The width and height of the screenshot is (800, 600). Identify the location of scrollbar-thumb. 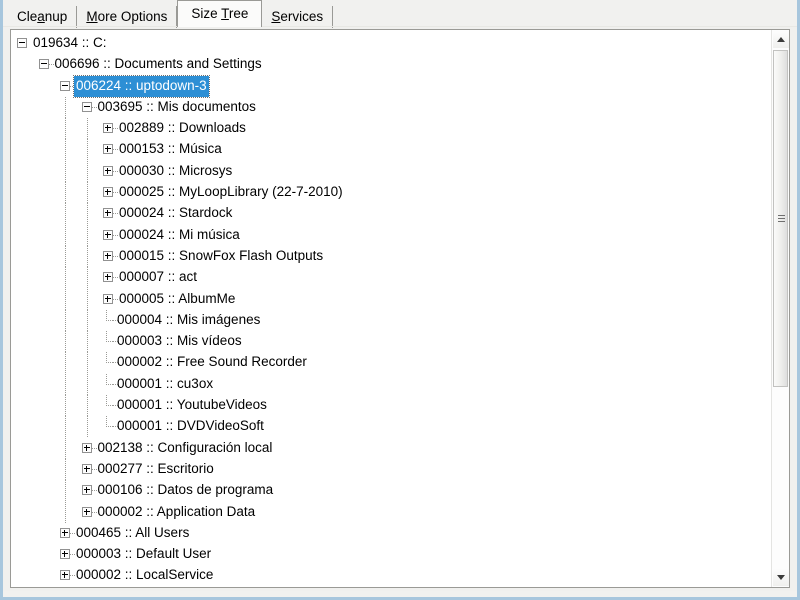
(780, 218).